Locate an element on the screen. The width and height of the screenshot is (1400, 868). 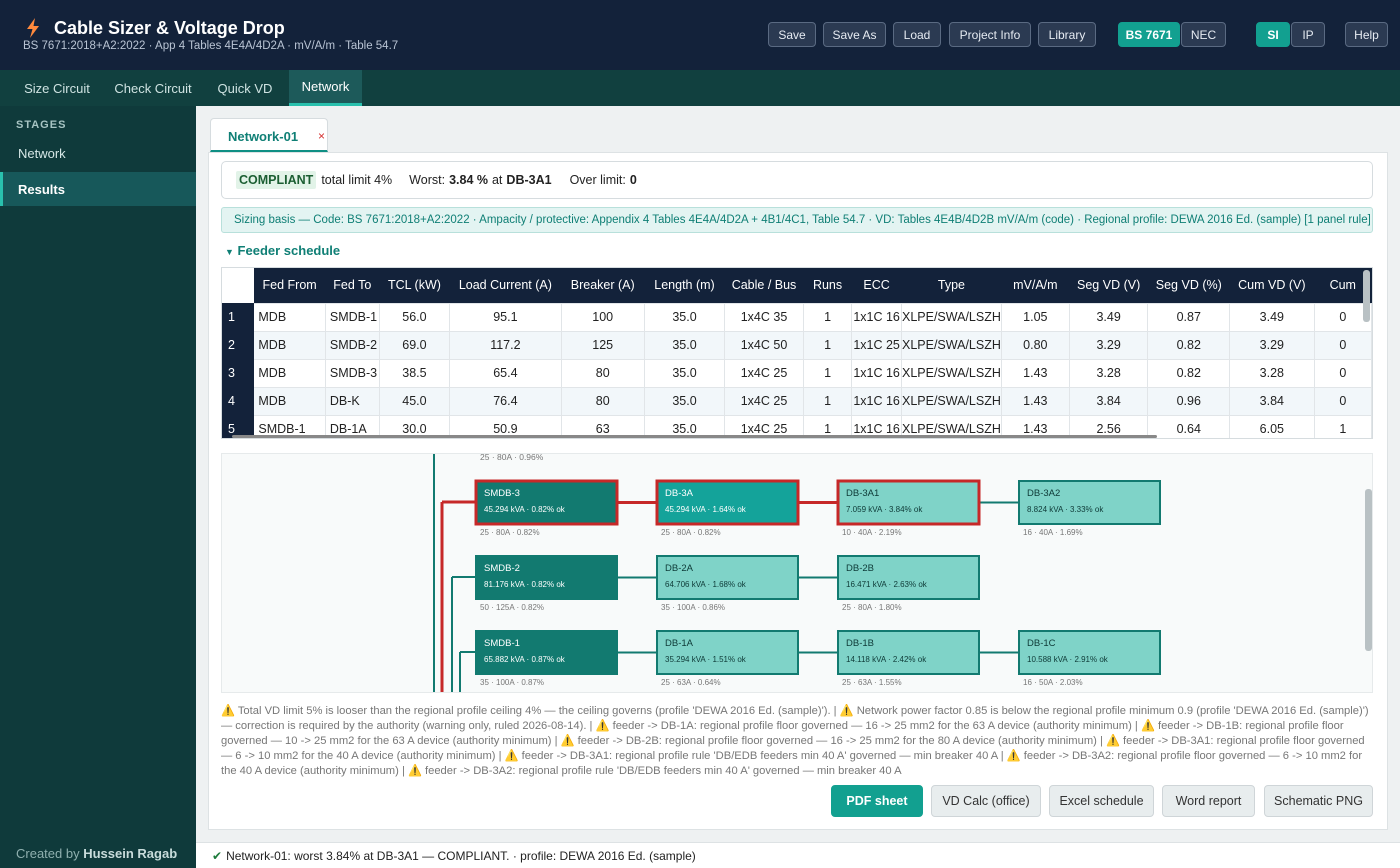
column-header: Length (m) is located at coordinates (684, 285).